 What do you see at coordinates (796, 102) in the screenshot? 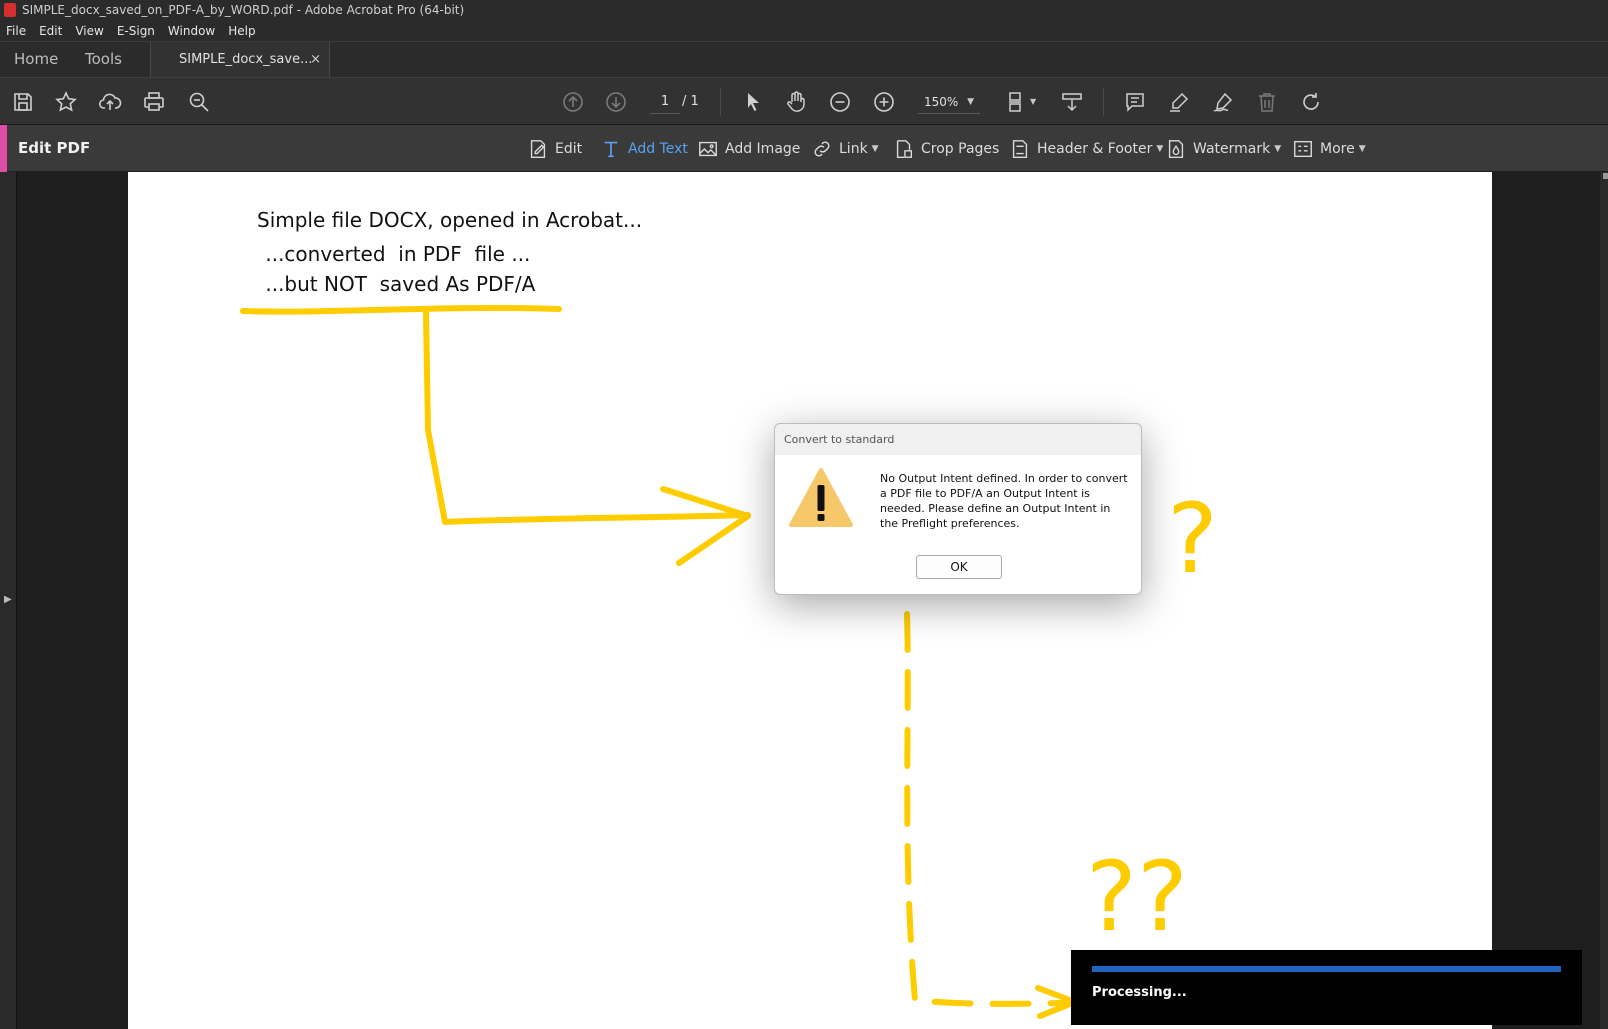
I see `hand-tool-icon` at bounding box center [796, 102].